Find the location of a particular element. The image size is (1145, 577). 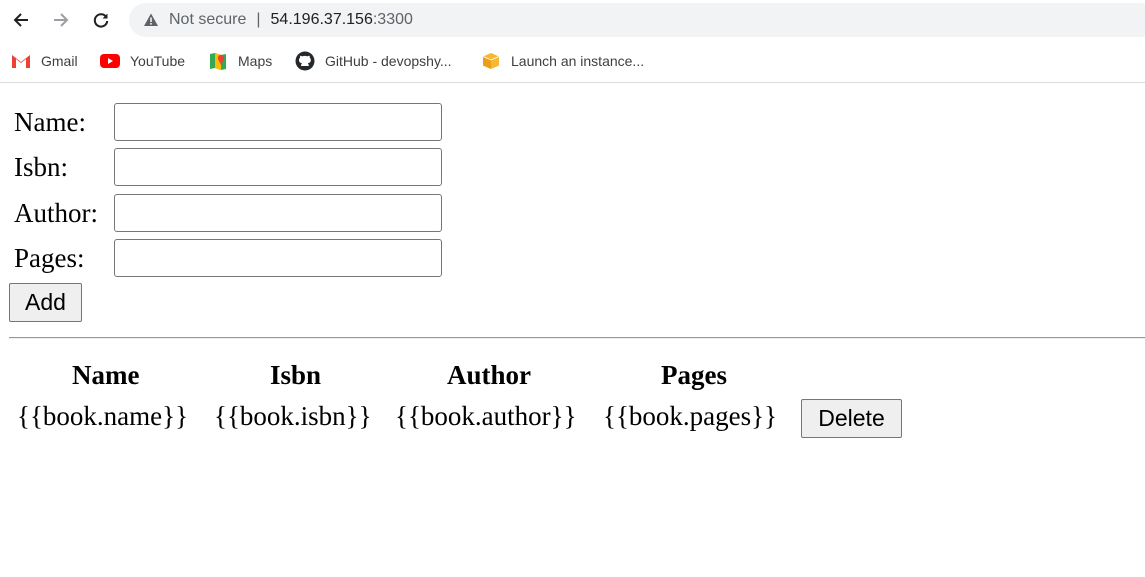

cell-book-pages: {{book.pages}} is located at coordinates (690, 416).